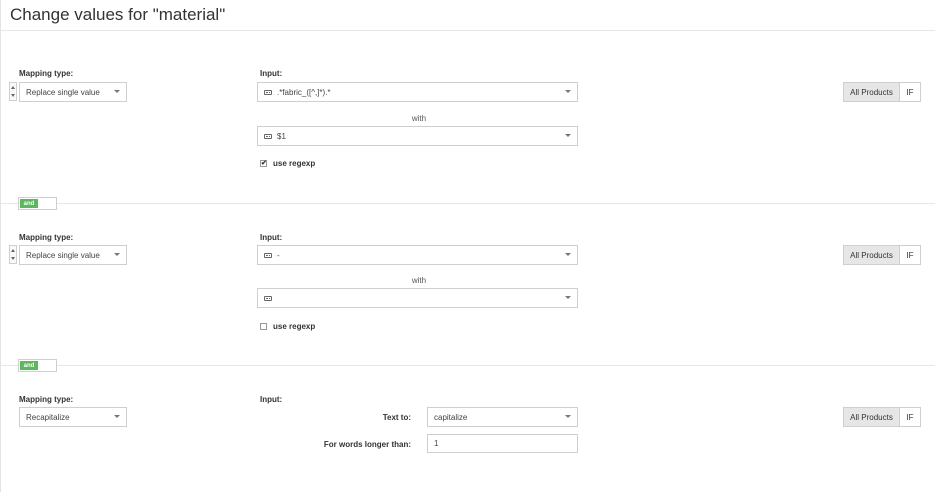  I want to click on words-longer-input: 1, so click(502, 443).